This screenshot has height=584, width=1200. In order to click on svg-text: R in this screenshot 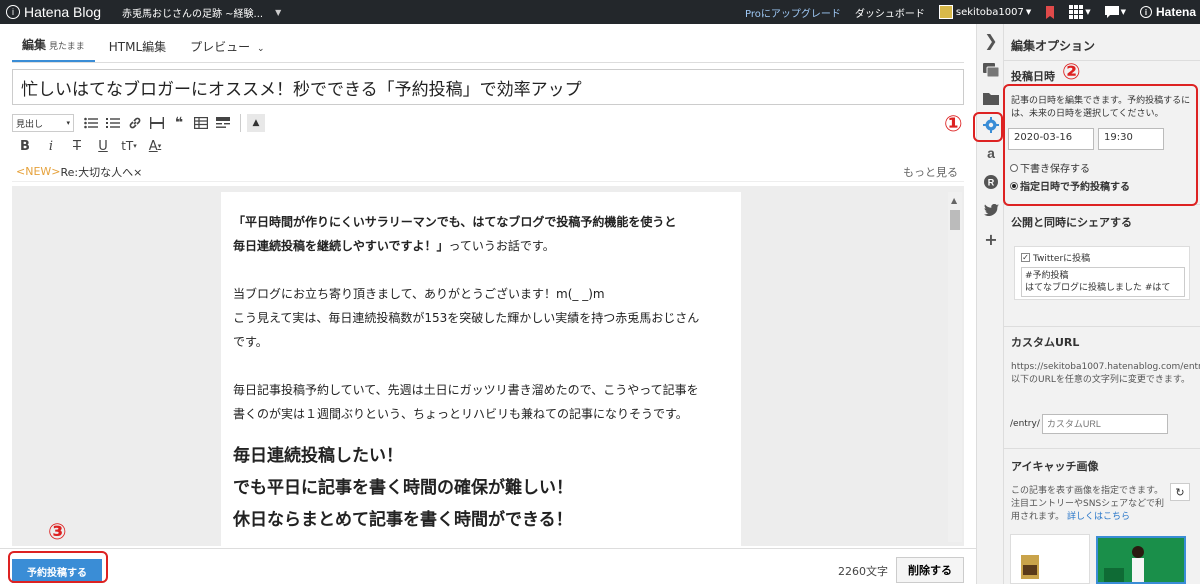, I will do `click(991, 183)`.